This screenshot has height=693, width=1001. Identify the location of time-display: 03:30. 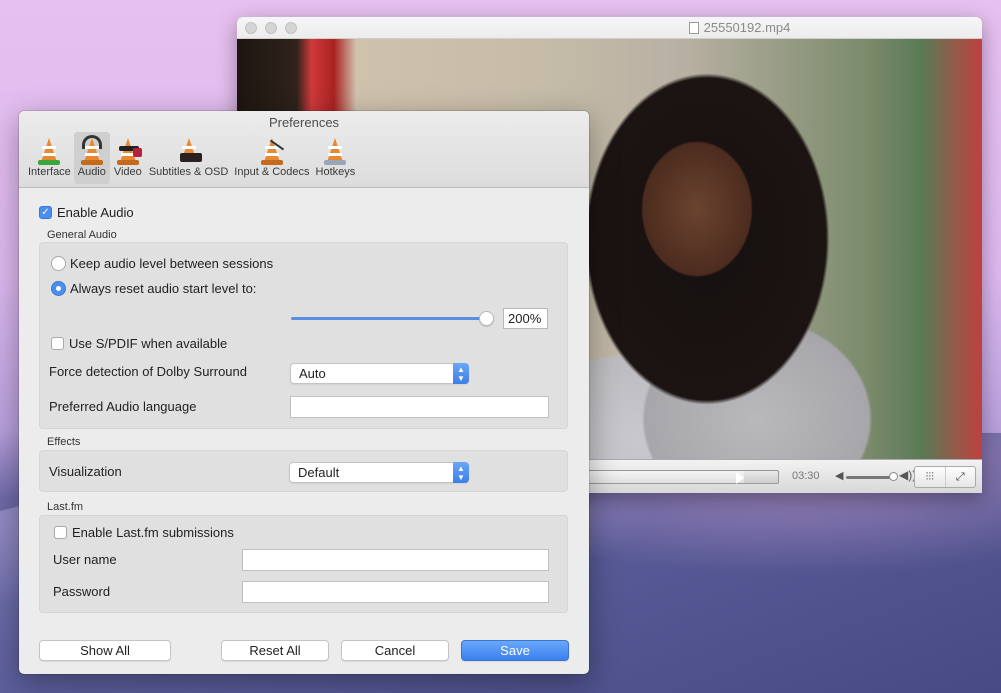
(806, 476).